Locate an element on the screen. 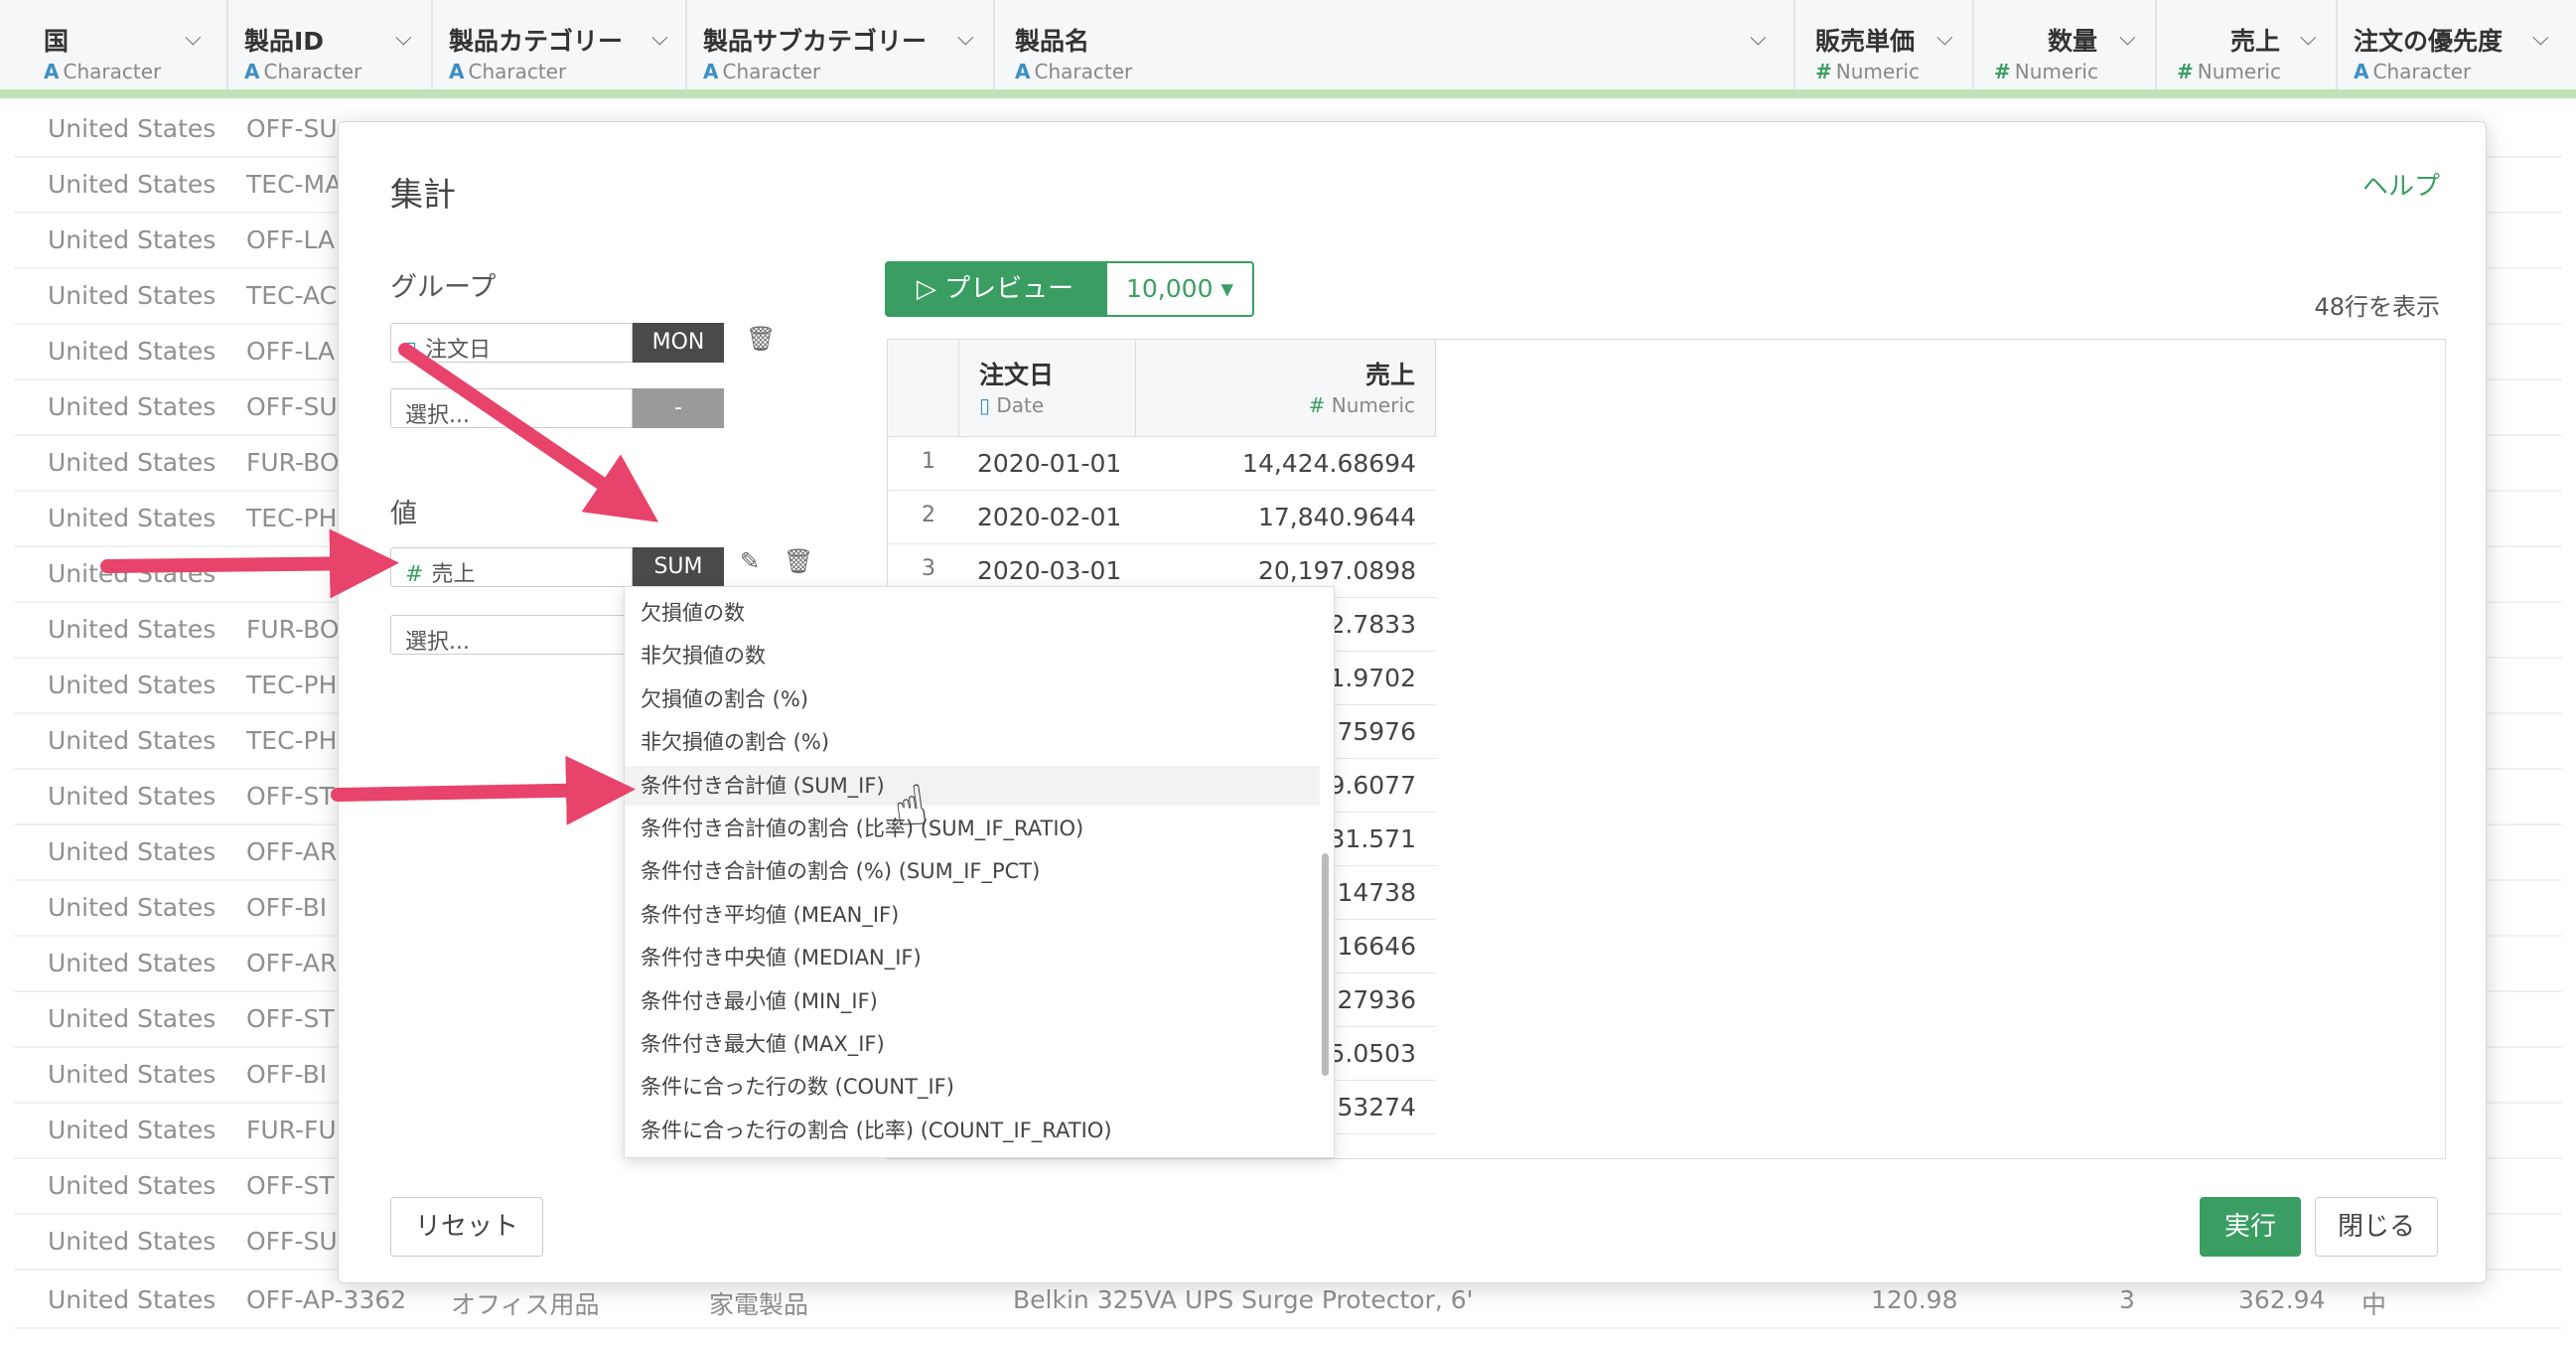  arrow-to-value-field is located at coordinates (250, 563).